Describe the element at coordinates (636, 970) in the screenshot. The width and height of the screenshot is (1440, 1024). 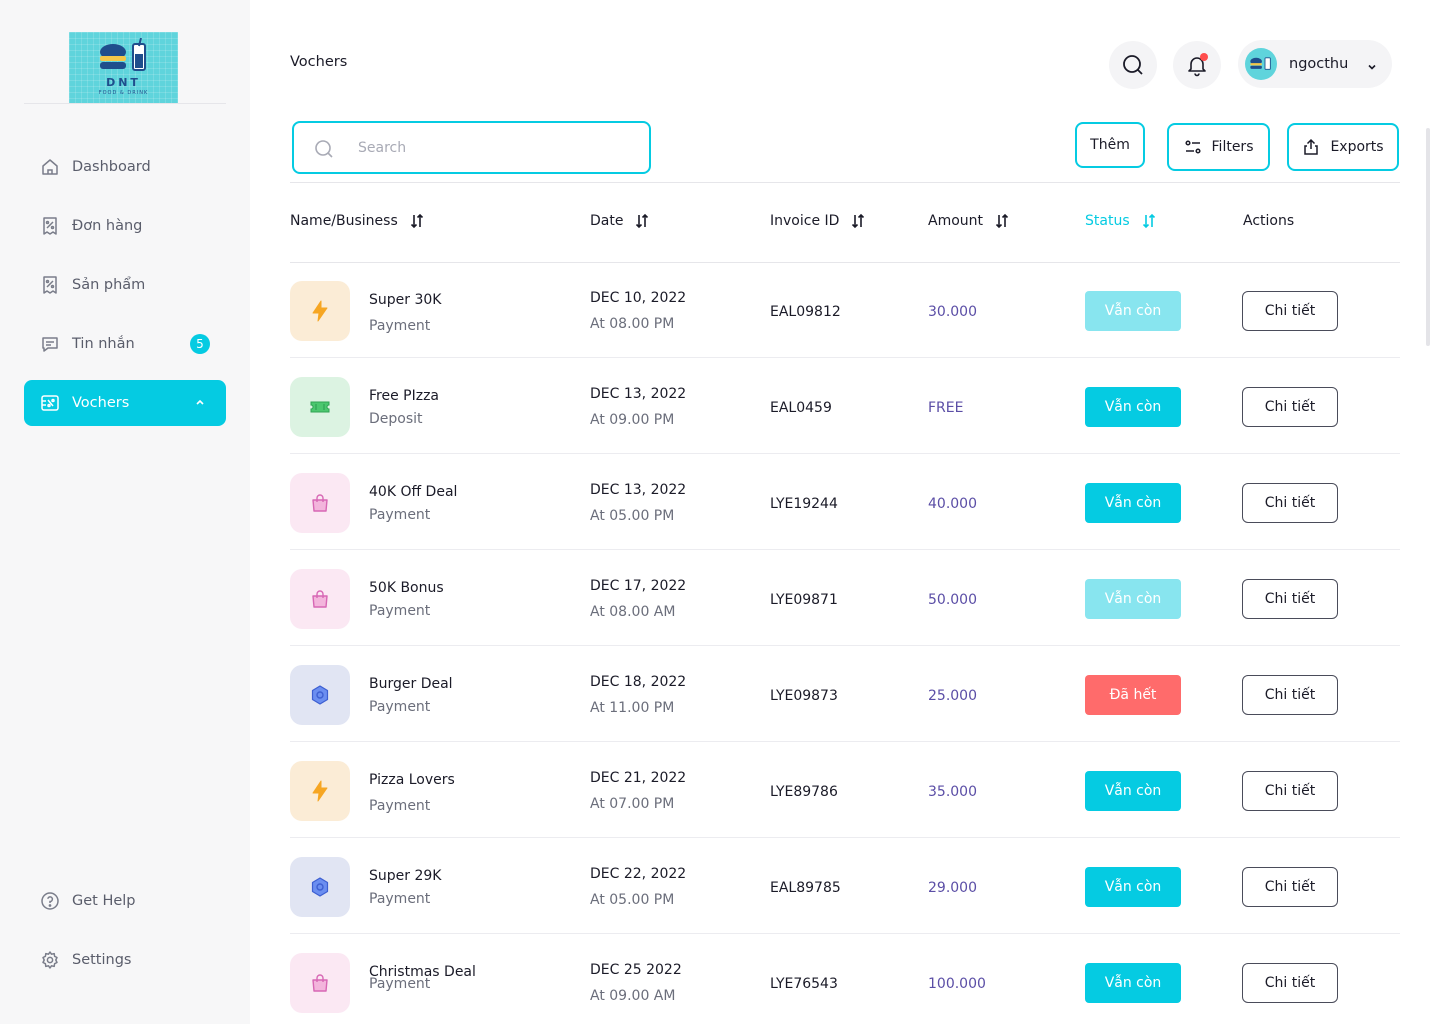
I see `voucher-date: DEC 25 2022` at that location.